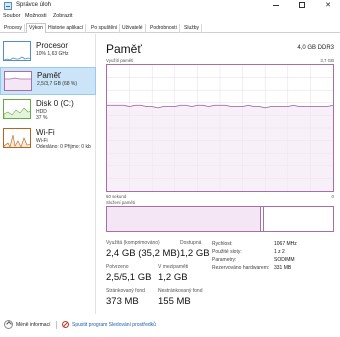  I want to click on graph-axis-time: 60 sekund, so click(116, 196).